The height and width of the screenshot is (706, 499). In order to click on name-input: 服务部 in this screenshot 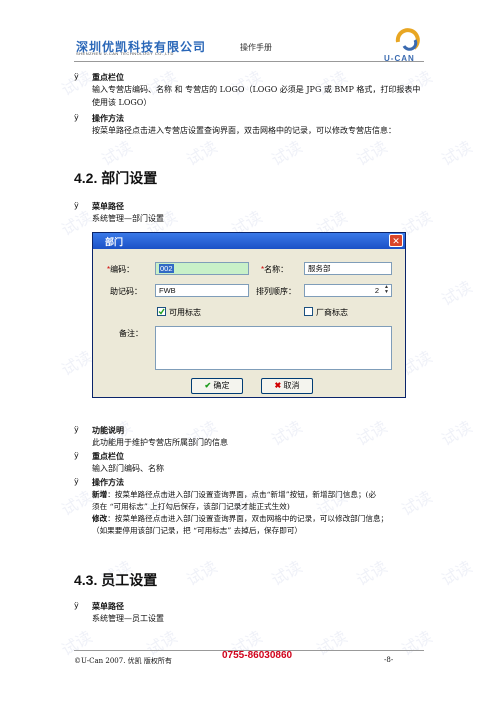, I will do `click(348, 268)`.